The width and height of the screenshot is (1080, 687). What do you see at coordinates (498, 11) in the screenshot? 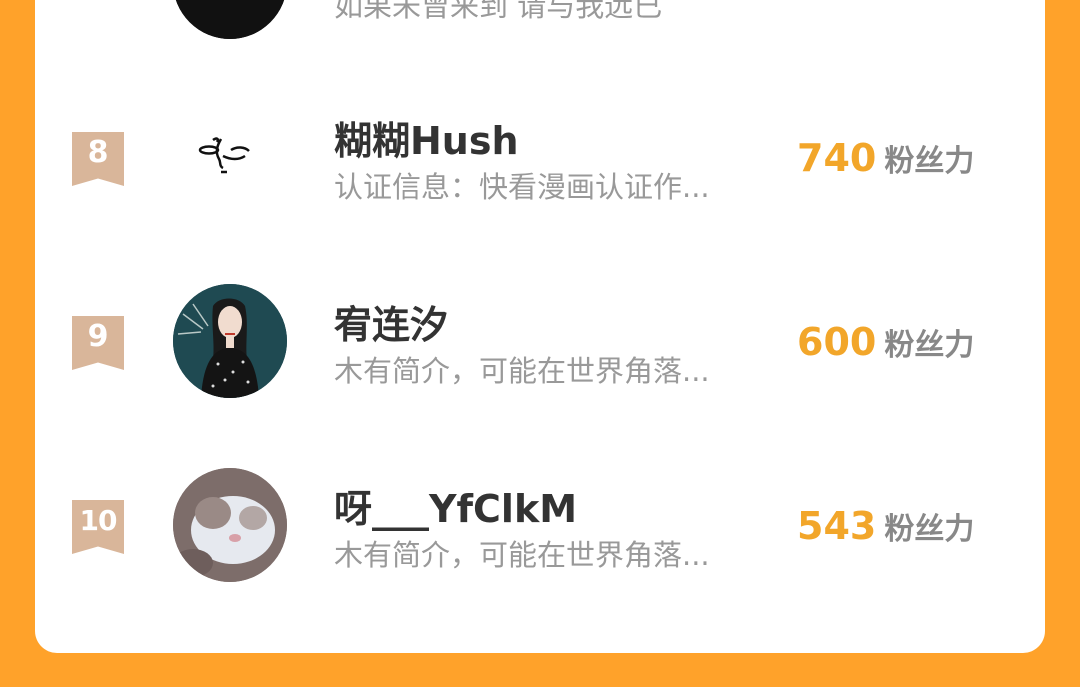
I see `user-description: 如果未曾来到 请与我远已` at bounding box center [498, 11].